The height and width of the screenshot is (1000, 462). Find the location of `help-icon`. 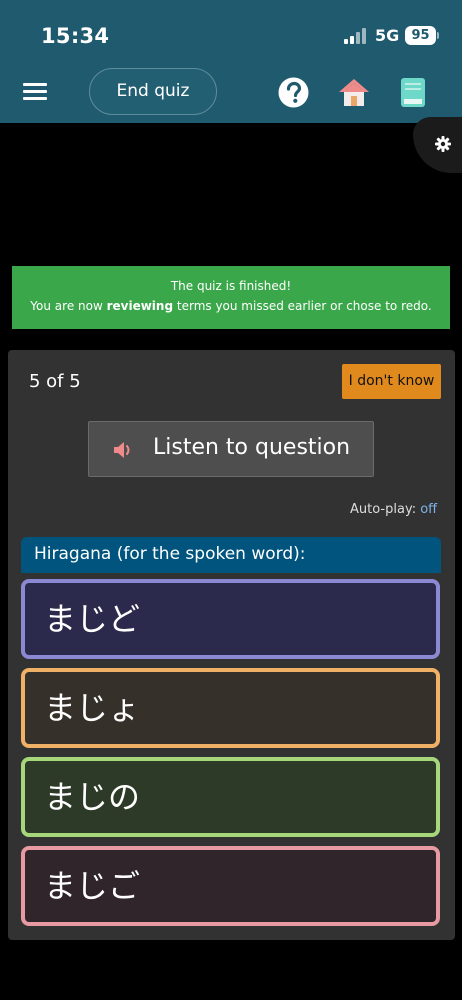

help-icon is located at coordinates (293, 92).